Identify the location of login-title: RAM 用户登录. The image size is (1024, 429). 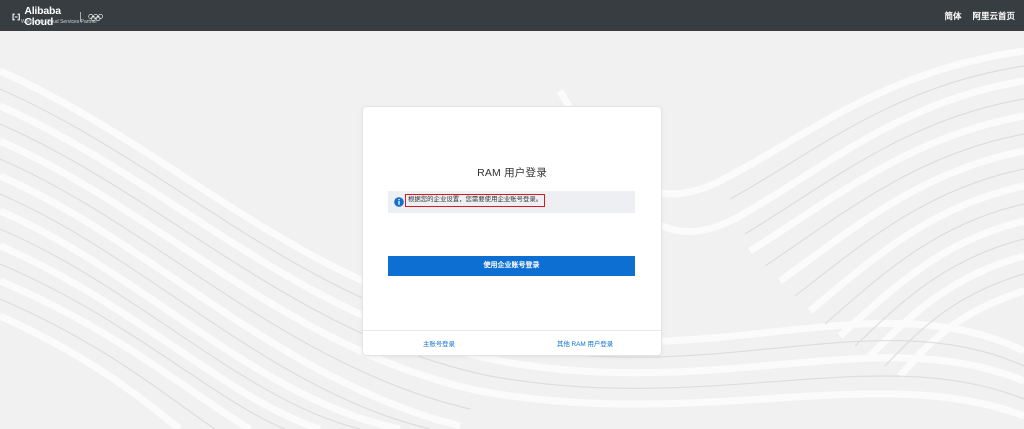
(512, 173).